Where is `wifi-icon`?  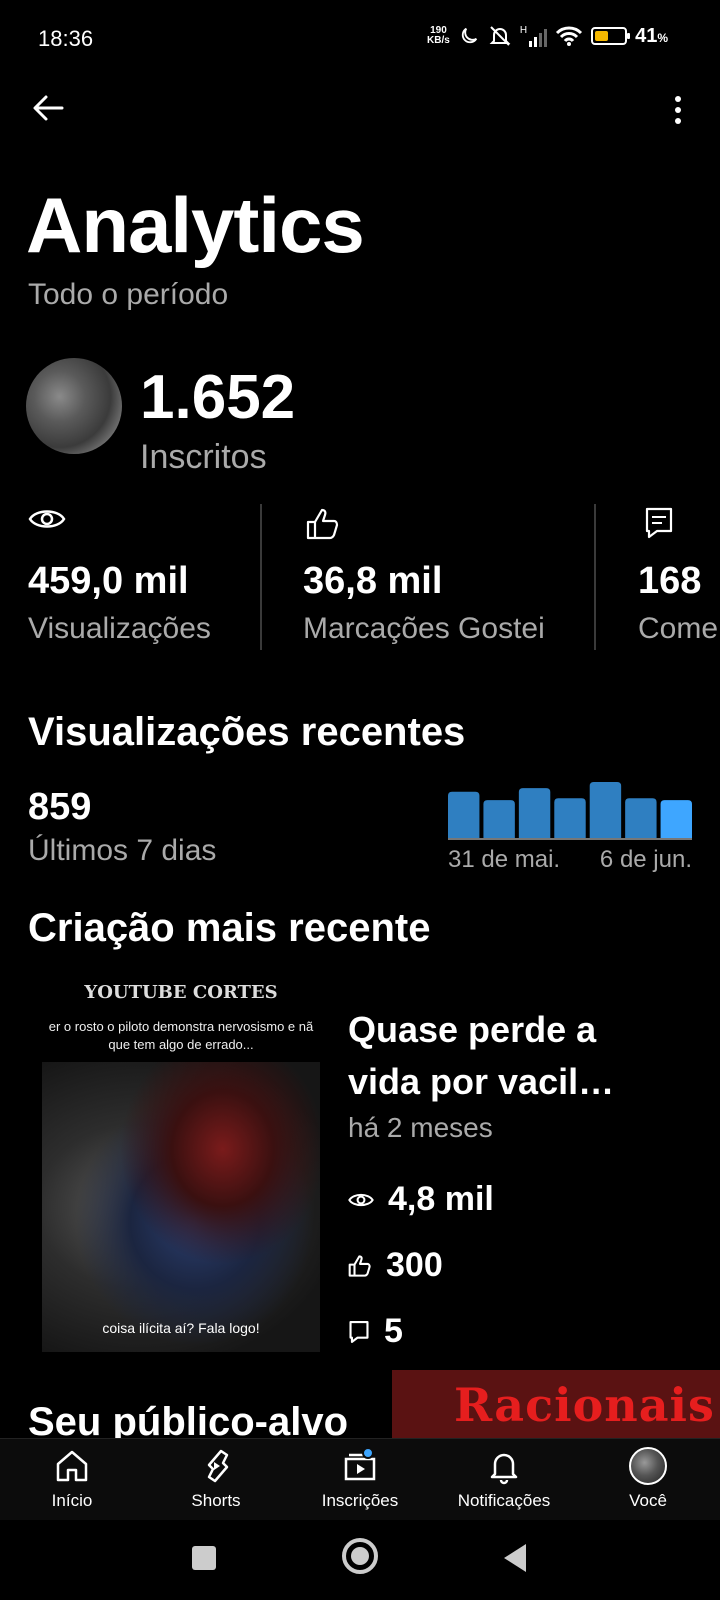 wifi-icon is located at coordinates (569, 36).